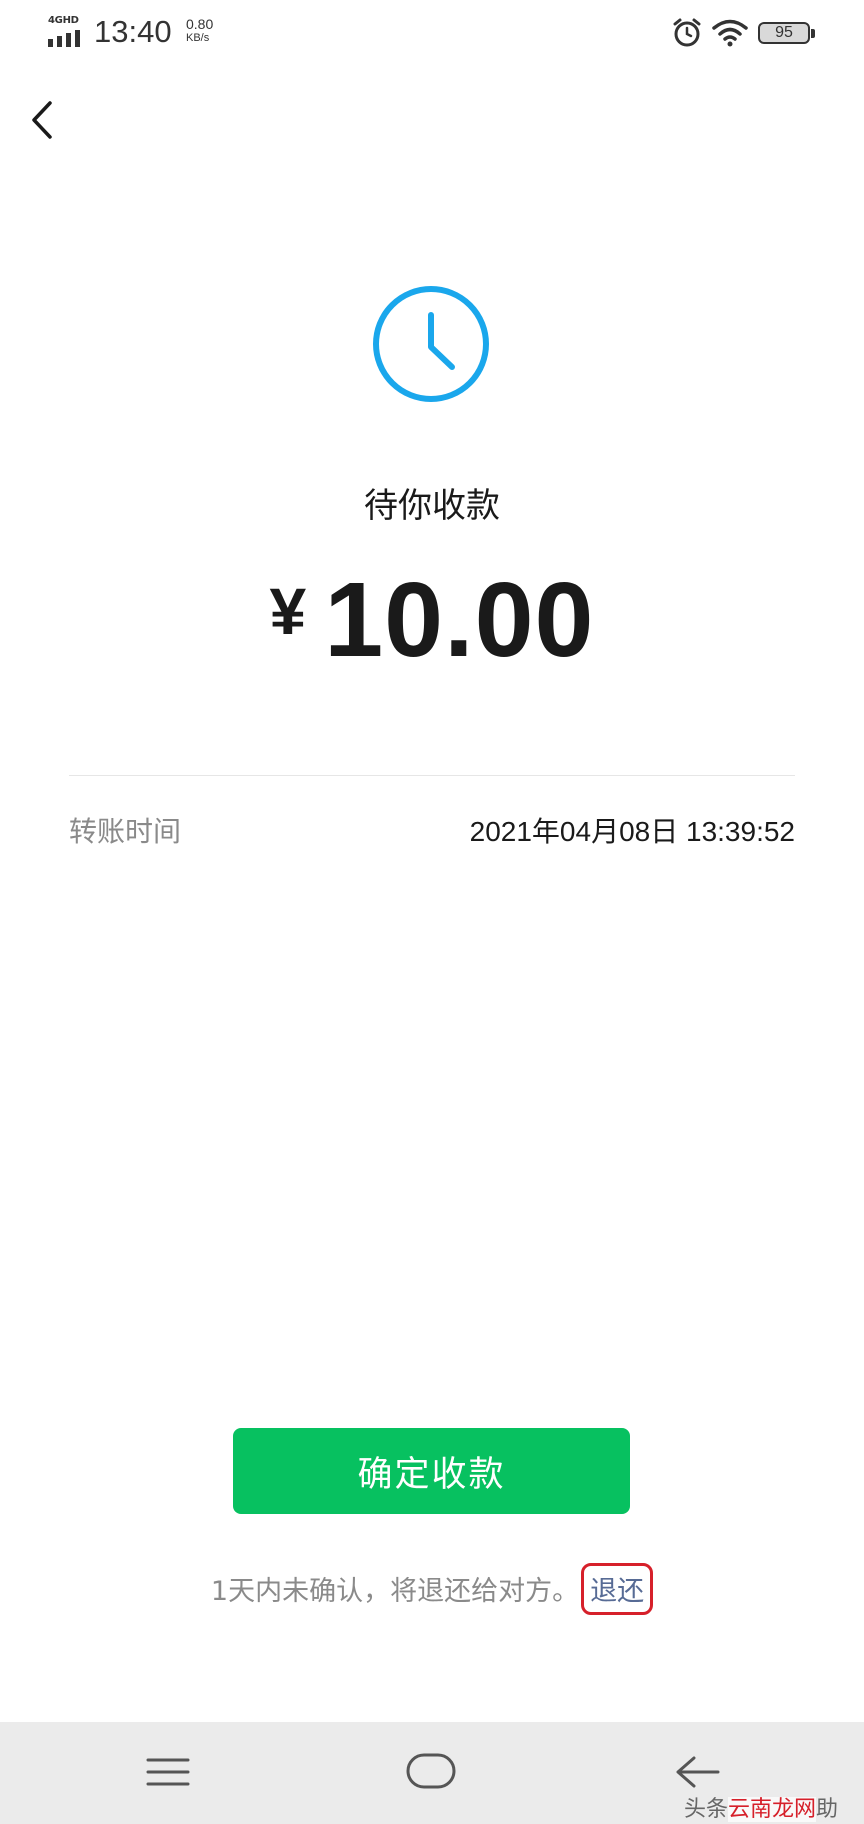 The height and width of the screenshot is (1824, 864). I want to click on amount-display: ¥10.00, so click(432, 620).